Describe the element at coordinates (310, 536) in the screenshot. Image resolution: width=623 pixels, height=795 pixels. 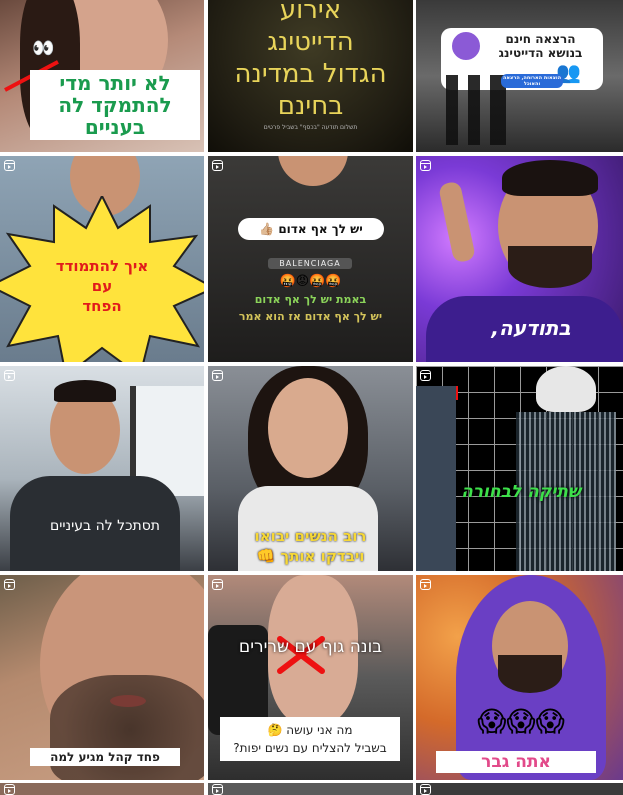
I see `caption-line-1: רוב הנשים יבואו` at that location.